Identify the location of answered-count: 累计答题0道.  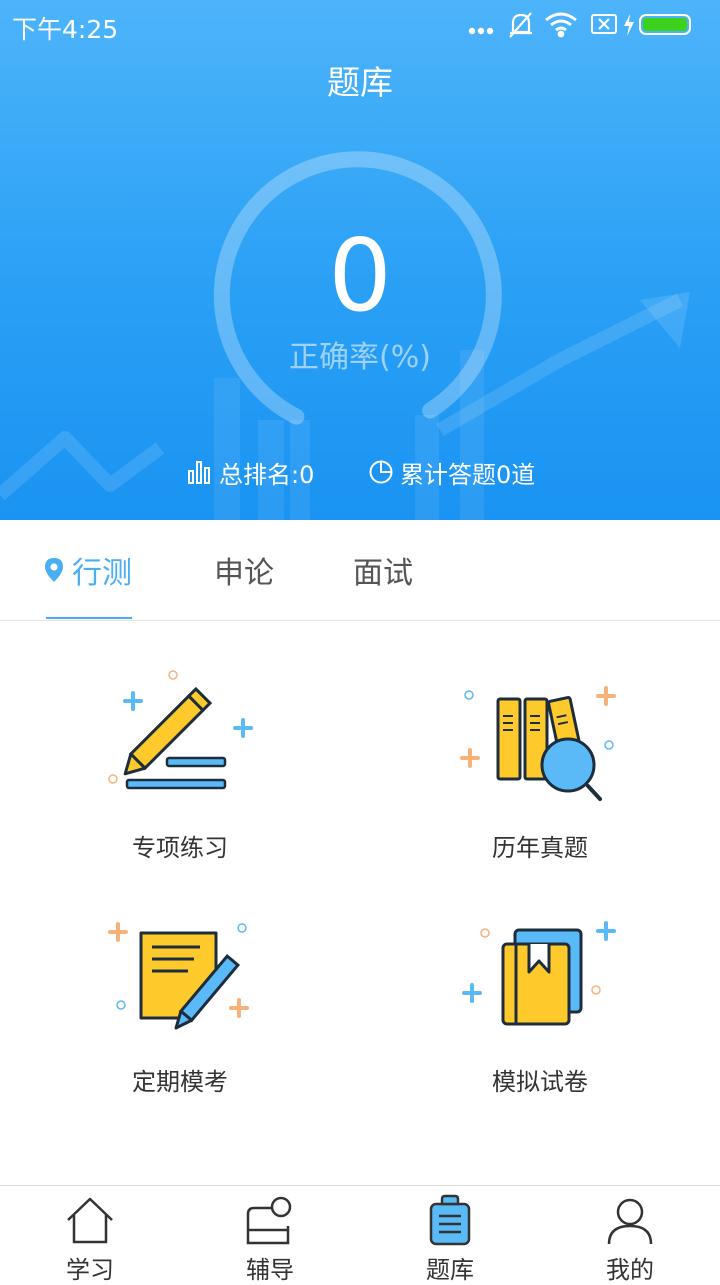
(451, 472).